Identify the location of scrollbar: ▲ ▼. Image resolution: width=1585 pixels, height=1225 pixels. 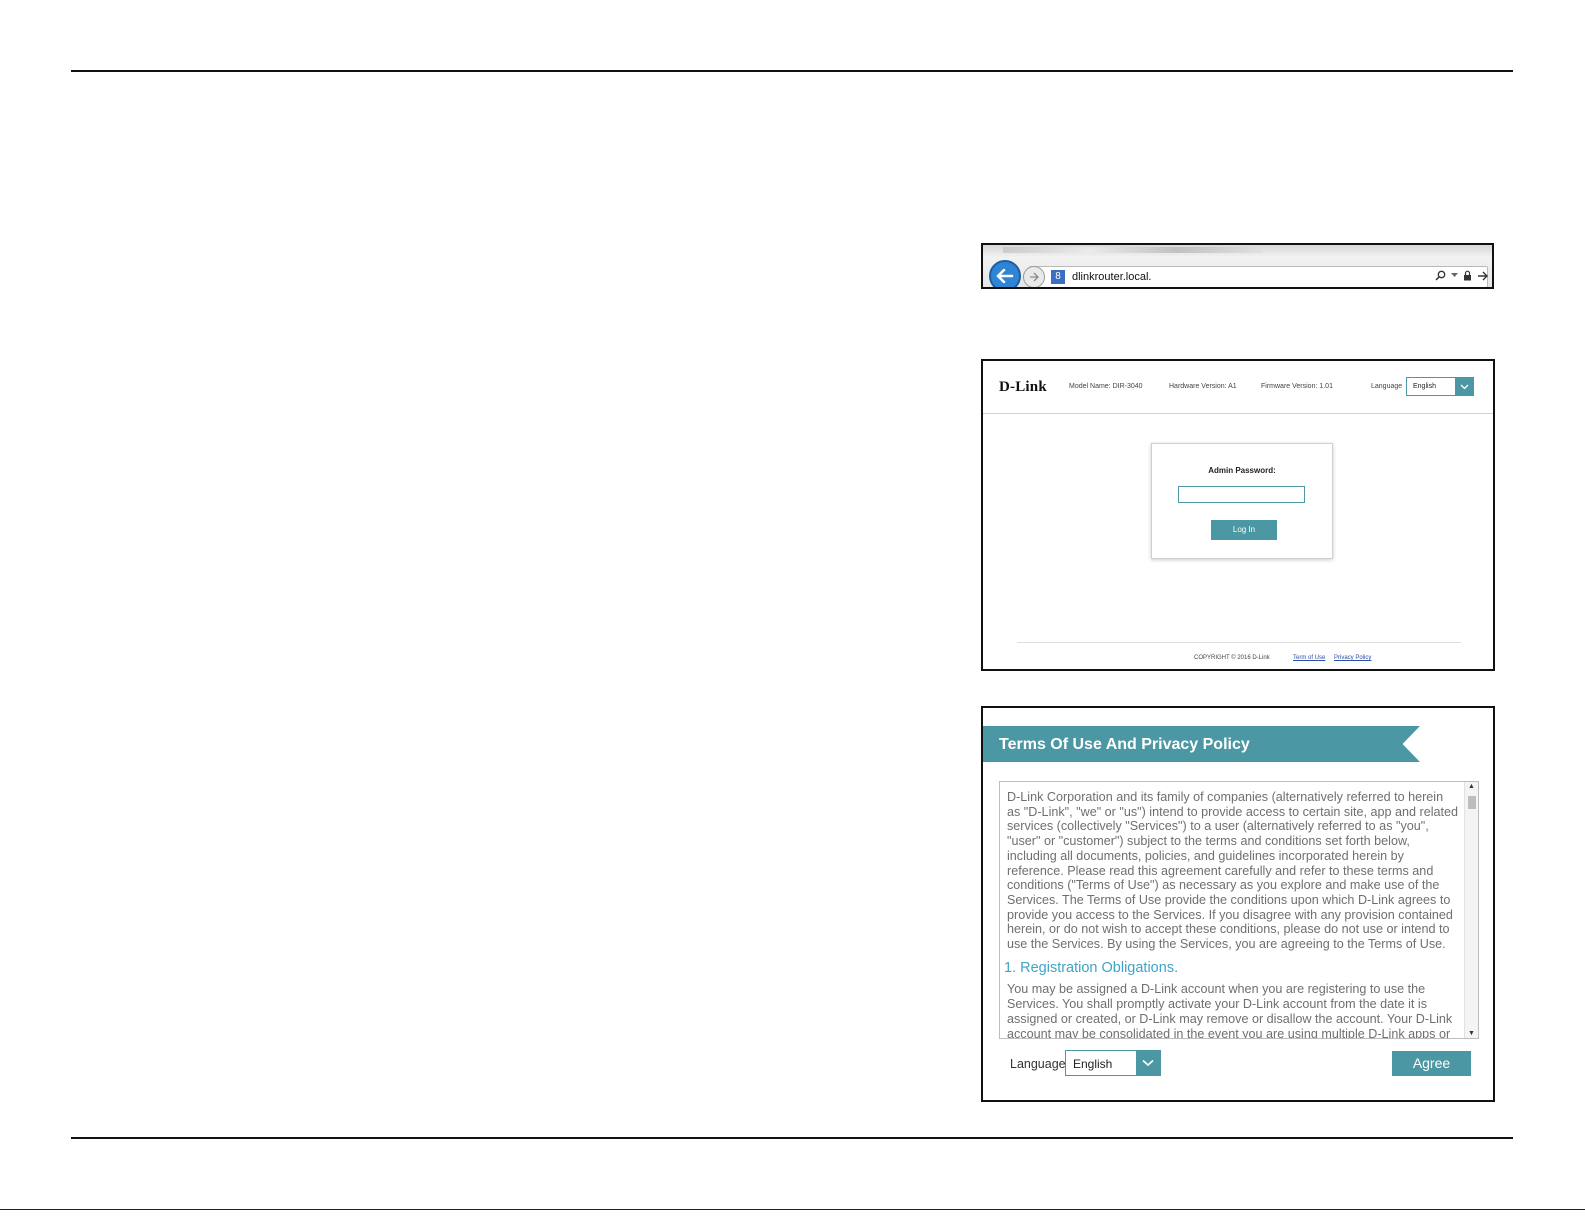
(1471, 910).